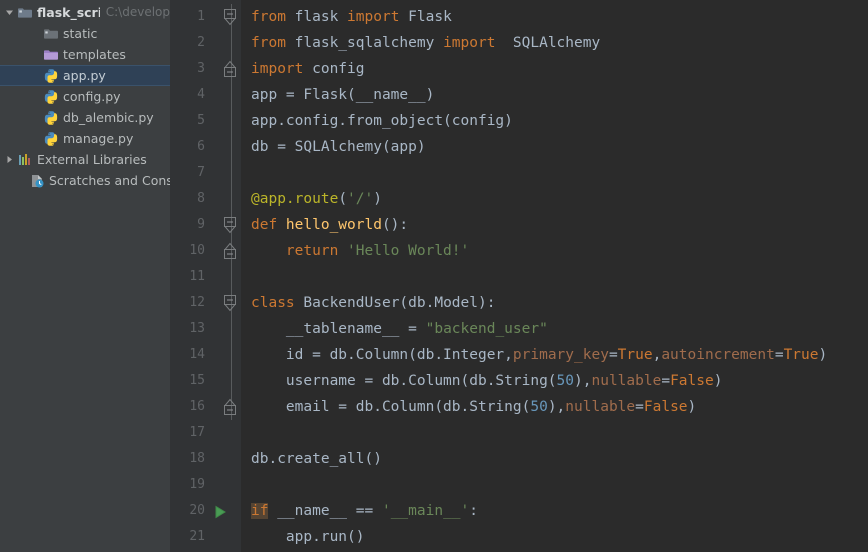 This screenshot has width=868, height=552. Describe the element at coordinates (559, 147) in the screenshot. I see `code-line: db = SQLAlchemy(app)` at that location.